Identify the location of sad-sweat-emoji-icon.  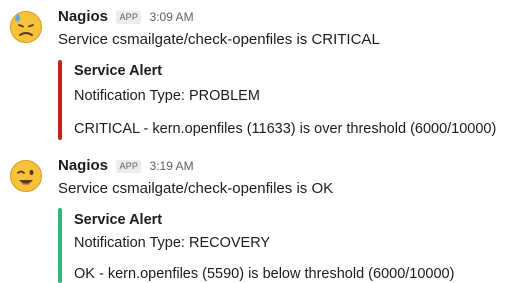
(26, 26).